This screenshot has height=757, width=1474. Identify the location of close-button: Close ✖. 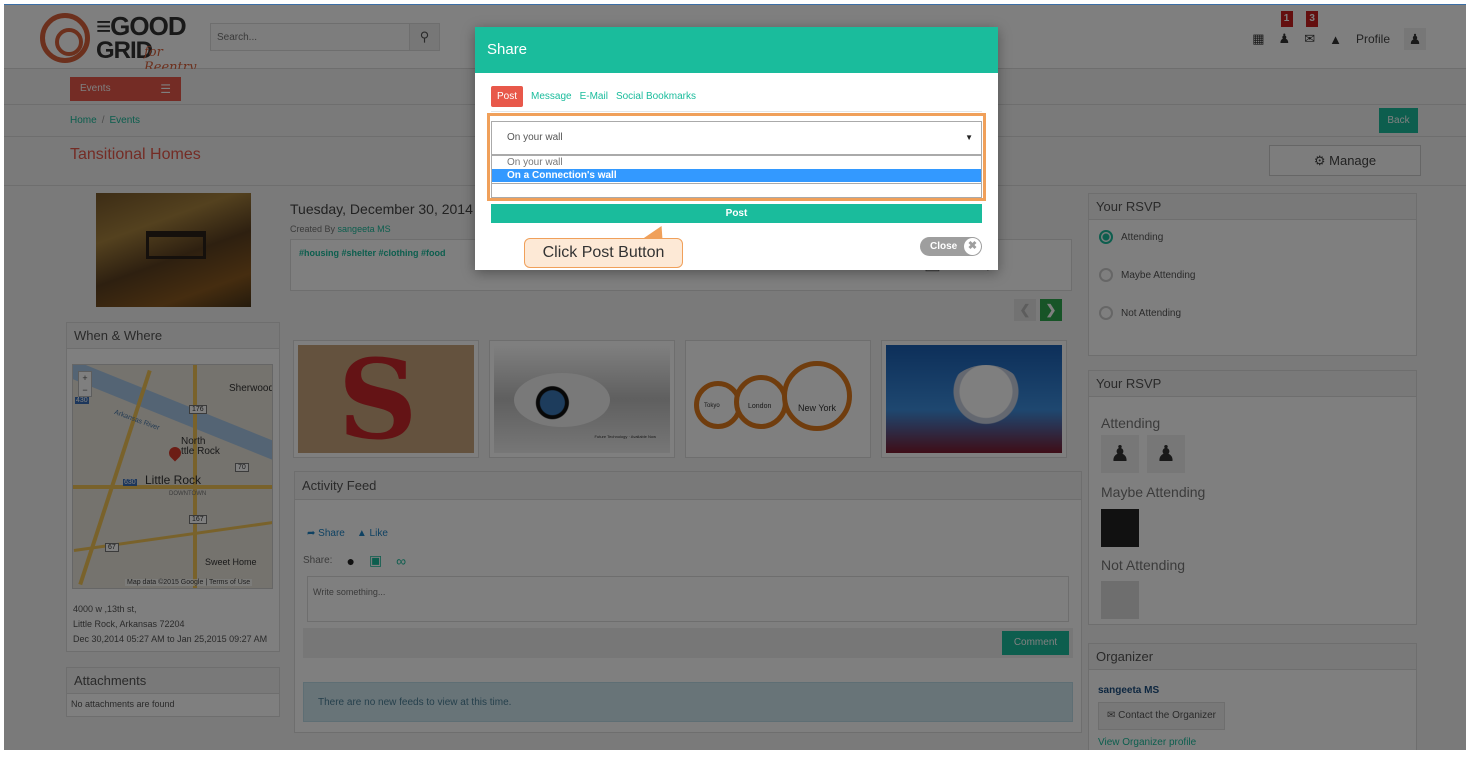
(951, 246).